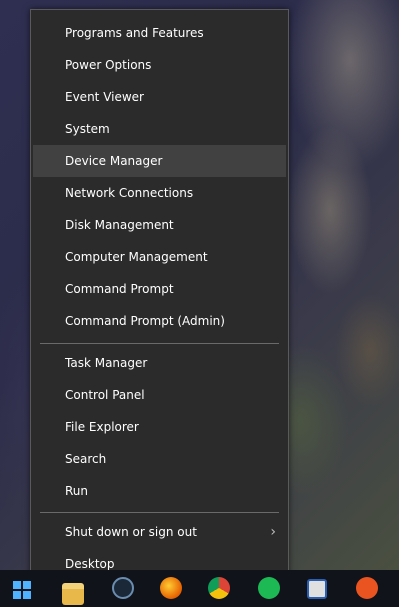 The height and width of the screenshot is (607, 399). I want to click on ubuntu-icon, so click(367, 588).